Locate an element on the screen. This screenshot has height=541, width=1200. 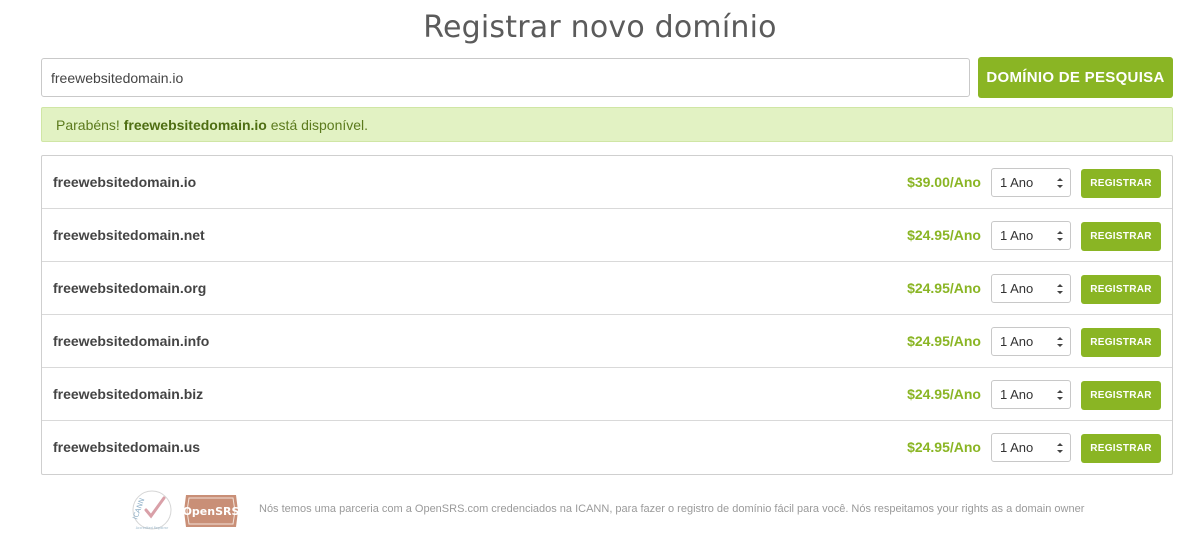
opensrs-logo: OpenSRS is located at coordinates (211, 511).